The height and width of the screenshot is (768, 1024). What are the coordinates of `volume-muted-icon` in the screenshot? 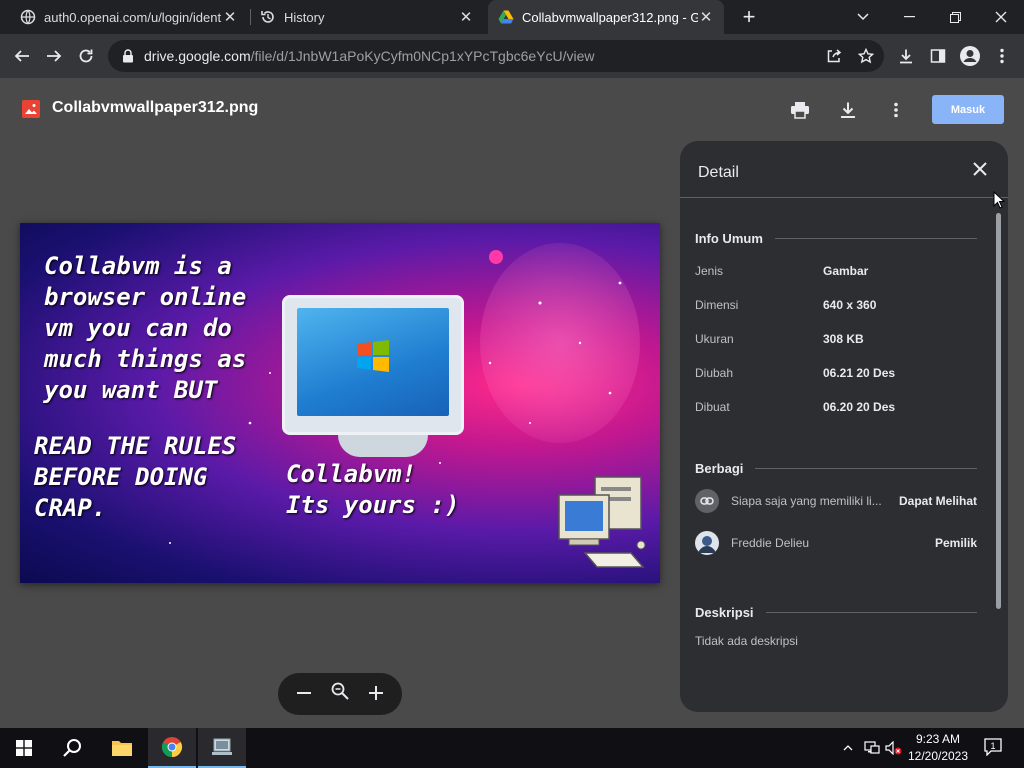 It's located at (893, 748).